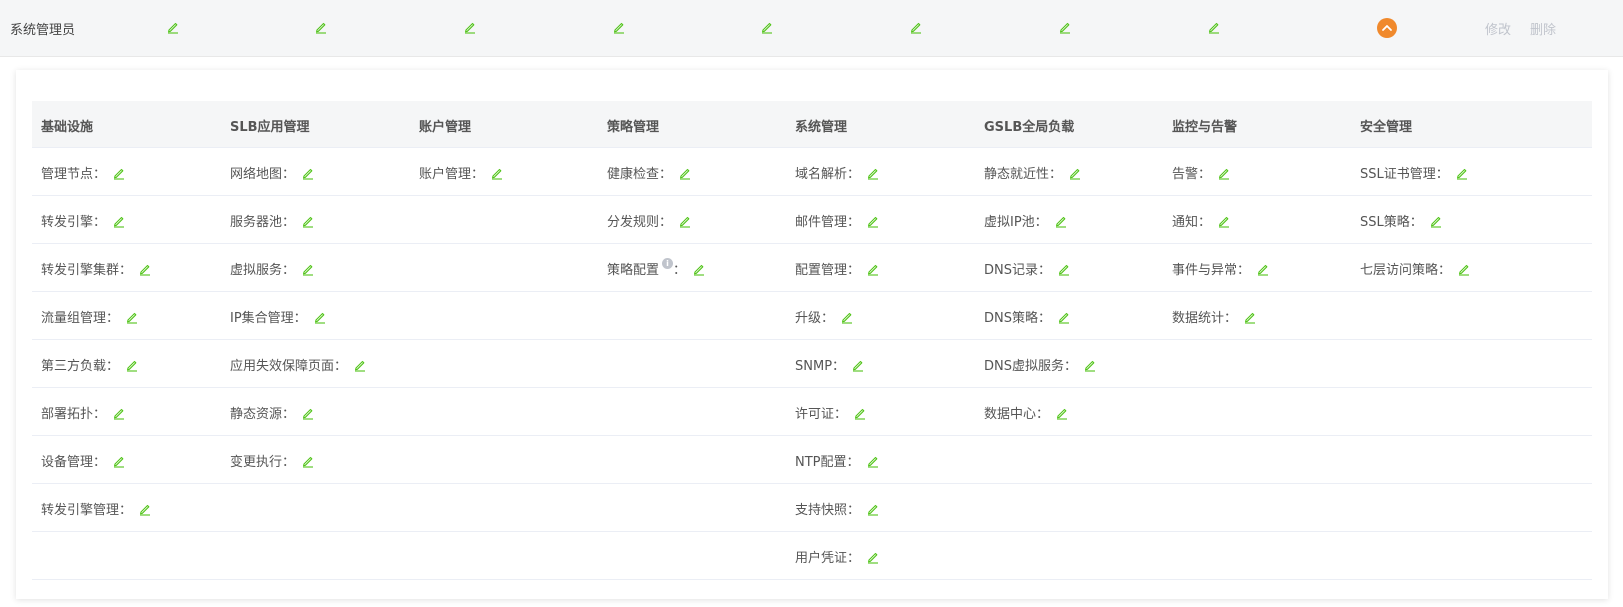 This screenshot has width=1623, height=607. I want to click on permission-item: 网络地图：, so click(272, 172).